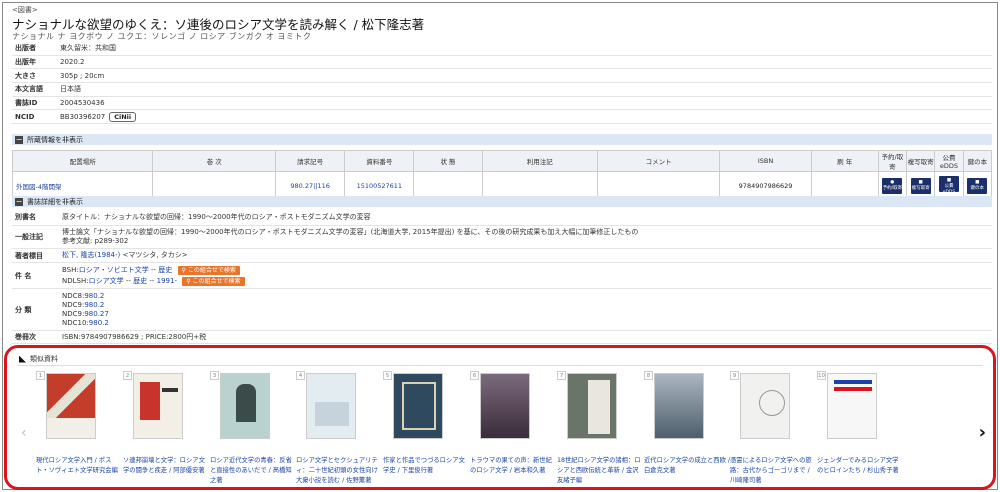 The height and width of the screenshot is (492, 1000). Describe the element at coordinates (55, 202) in the screenshot. I see `bibliography-toggle-label: 書誌詳細を非表示` at that location.